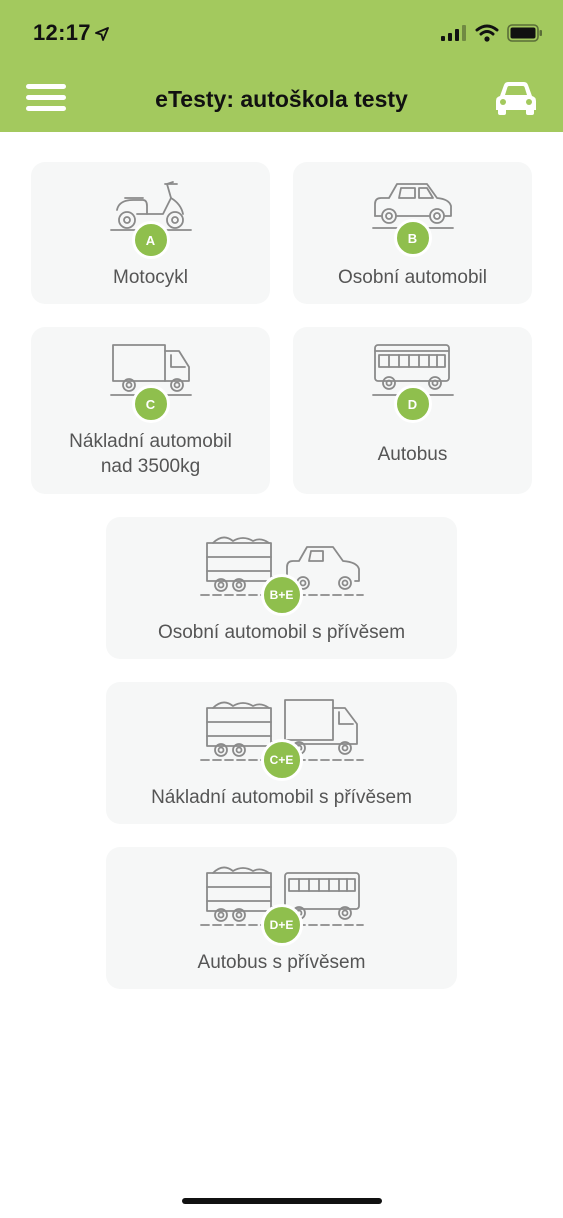 This screenshot has height=1218, width=563. I want to click on category-badge: D, so click(412, 404).